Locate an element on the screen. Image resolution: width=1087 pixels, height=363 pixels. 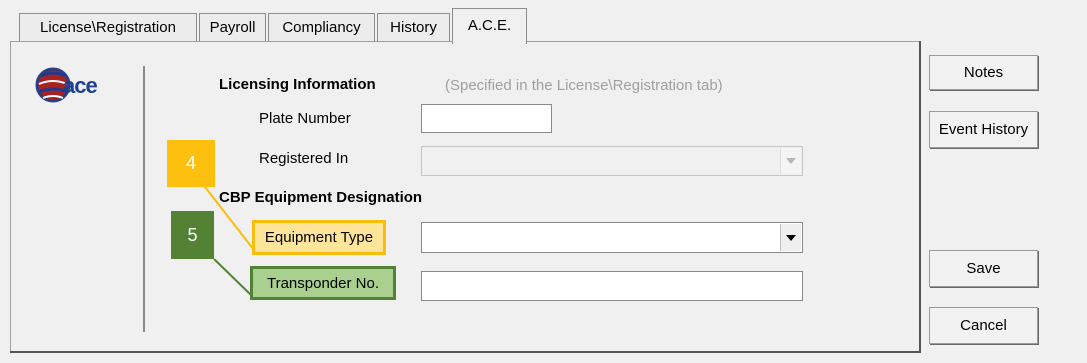
event-history-button: Event History is located at coordinates (983, 129).